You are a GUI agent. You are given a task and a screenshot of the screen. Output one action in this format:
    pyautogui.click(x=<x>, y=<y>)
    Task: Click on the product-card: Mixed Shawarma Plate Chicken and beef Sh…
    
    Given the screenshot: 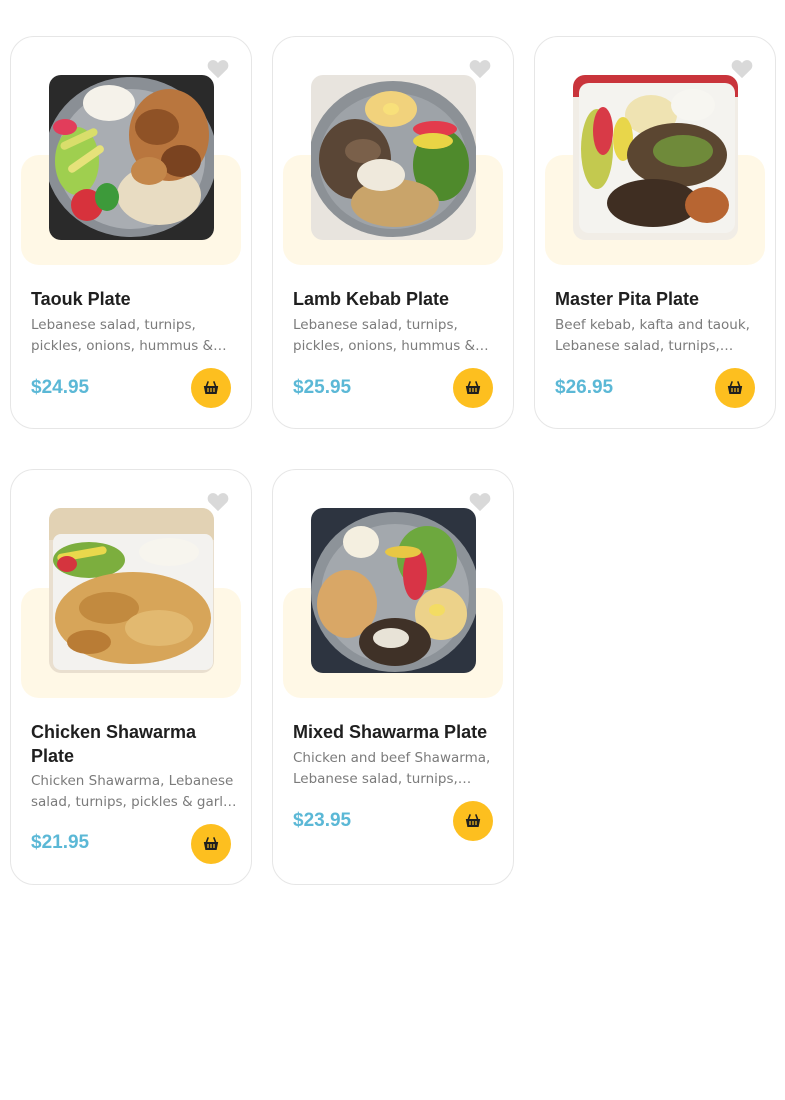 What is the action you would take?
    pyautogui.click(x=393, y=677)
    